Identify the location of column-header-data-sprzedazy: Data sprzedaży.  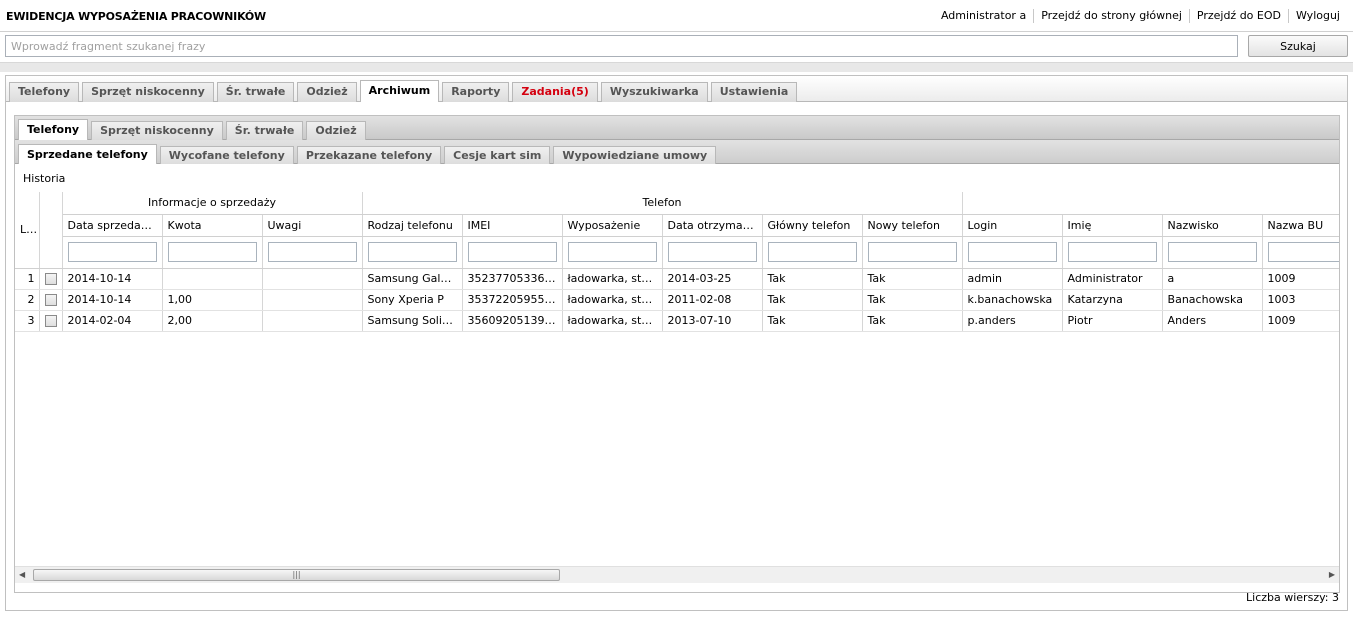
(112, 225).